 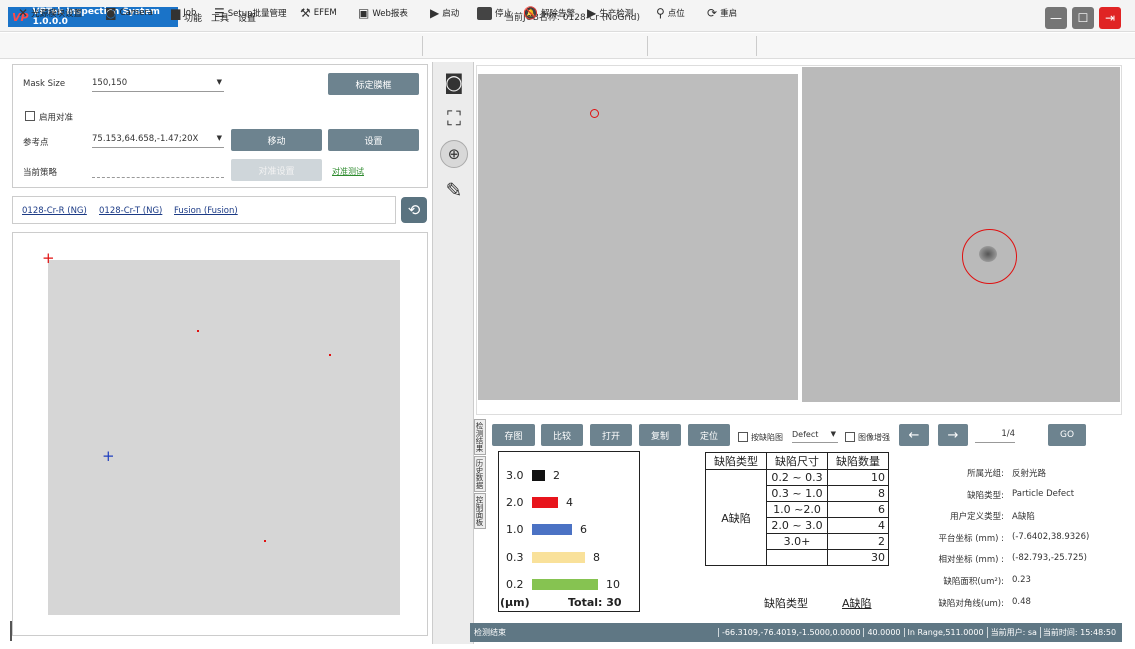 I want to click on page-input: 1/4, so click(x=995, y=436).